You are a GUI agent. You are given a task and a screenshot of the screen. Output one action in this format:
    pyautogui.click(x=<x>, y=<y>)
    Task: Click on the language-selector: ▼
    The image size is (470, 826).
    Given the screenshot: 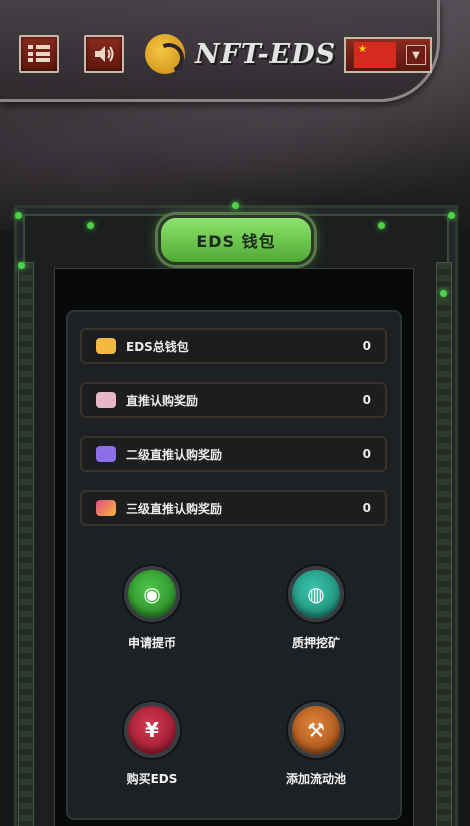 What is the action you would take?
    pyautogui.click(x=388, y=55)
    